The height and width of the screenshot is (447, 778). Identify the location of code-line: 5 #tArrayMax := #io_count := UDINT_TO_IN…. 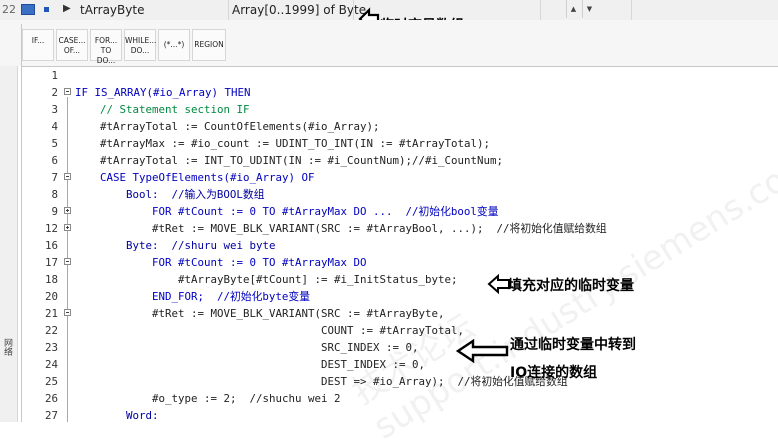
(400, 143).